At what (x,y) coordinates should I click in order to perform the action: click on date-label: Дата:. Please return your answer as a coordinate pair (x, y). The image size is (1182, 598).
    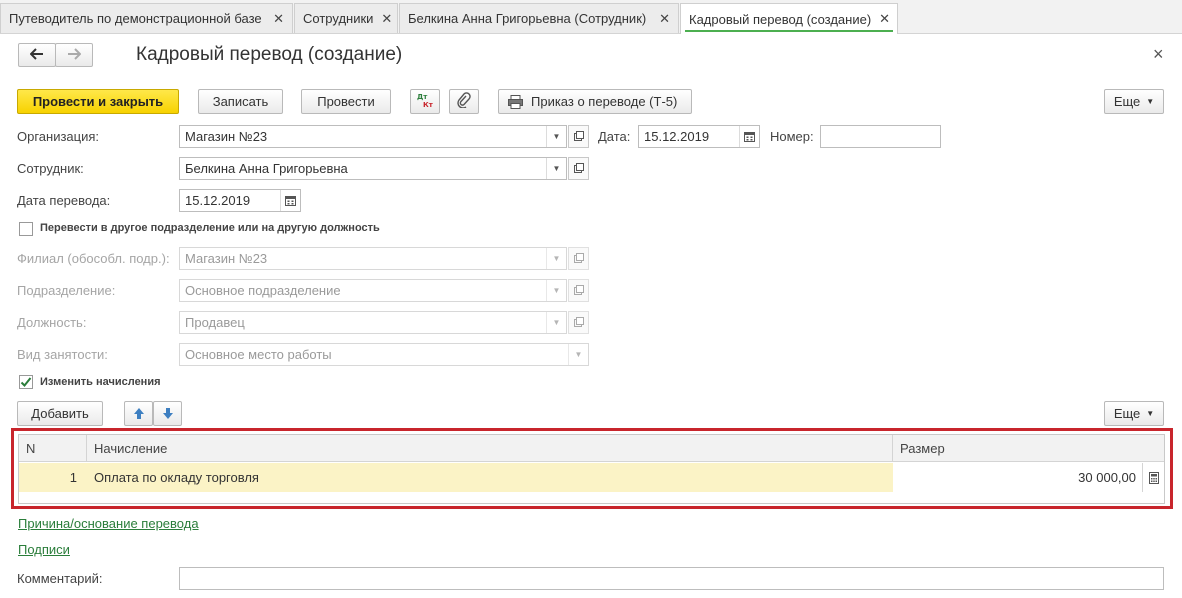
    Looking at the image, I should click on (614, 136).